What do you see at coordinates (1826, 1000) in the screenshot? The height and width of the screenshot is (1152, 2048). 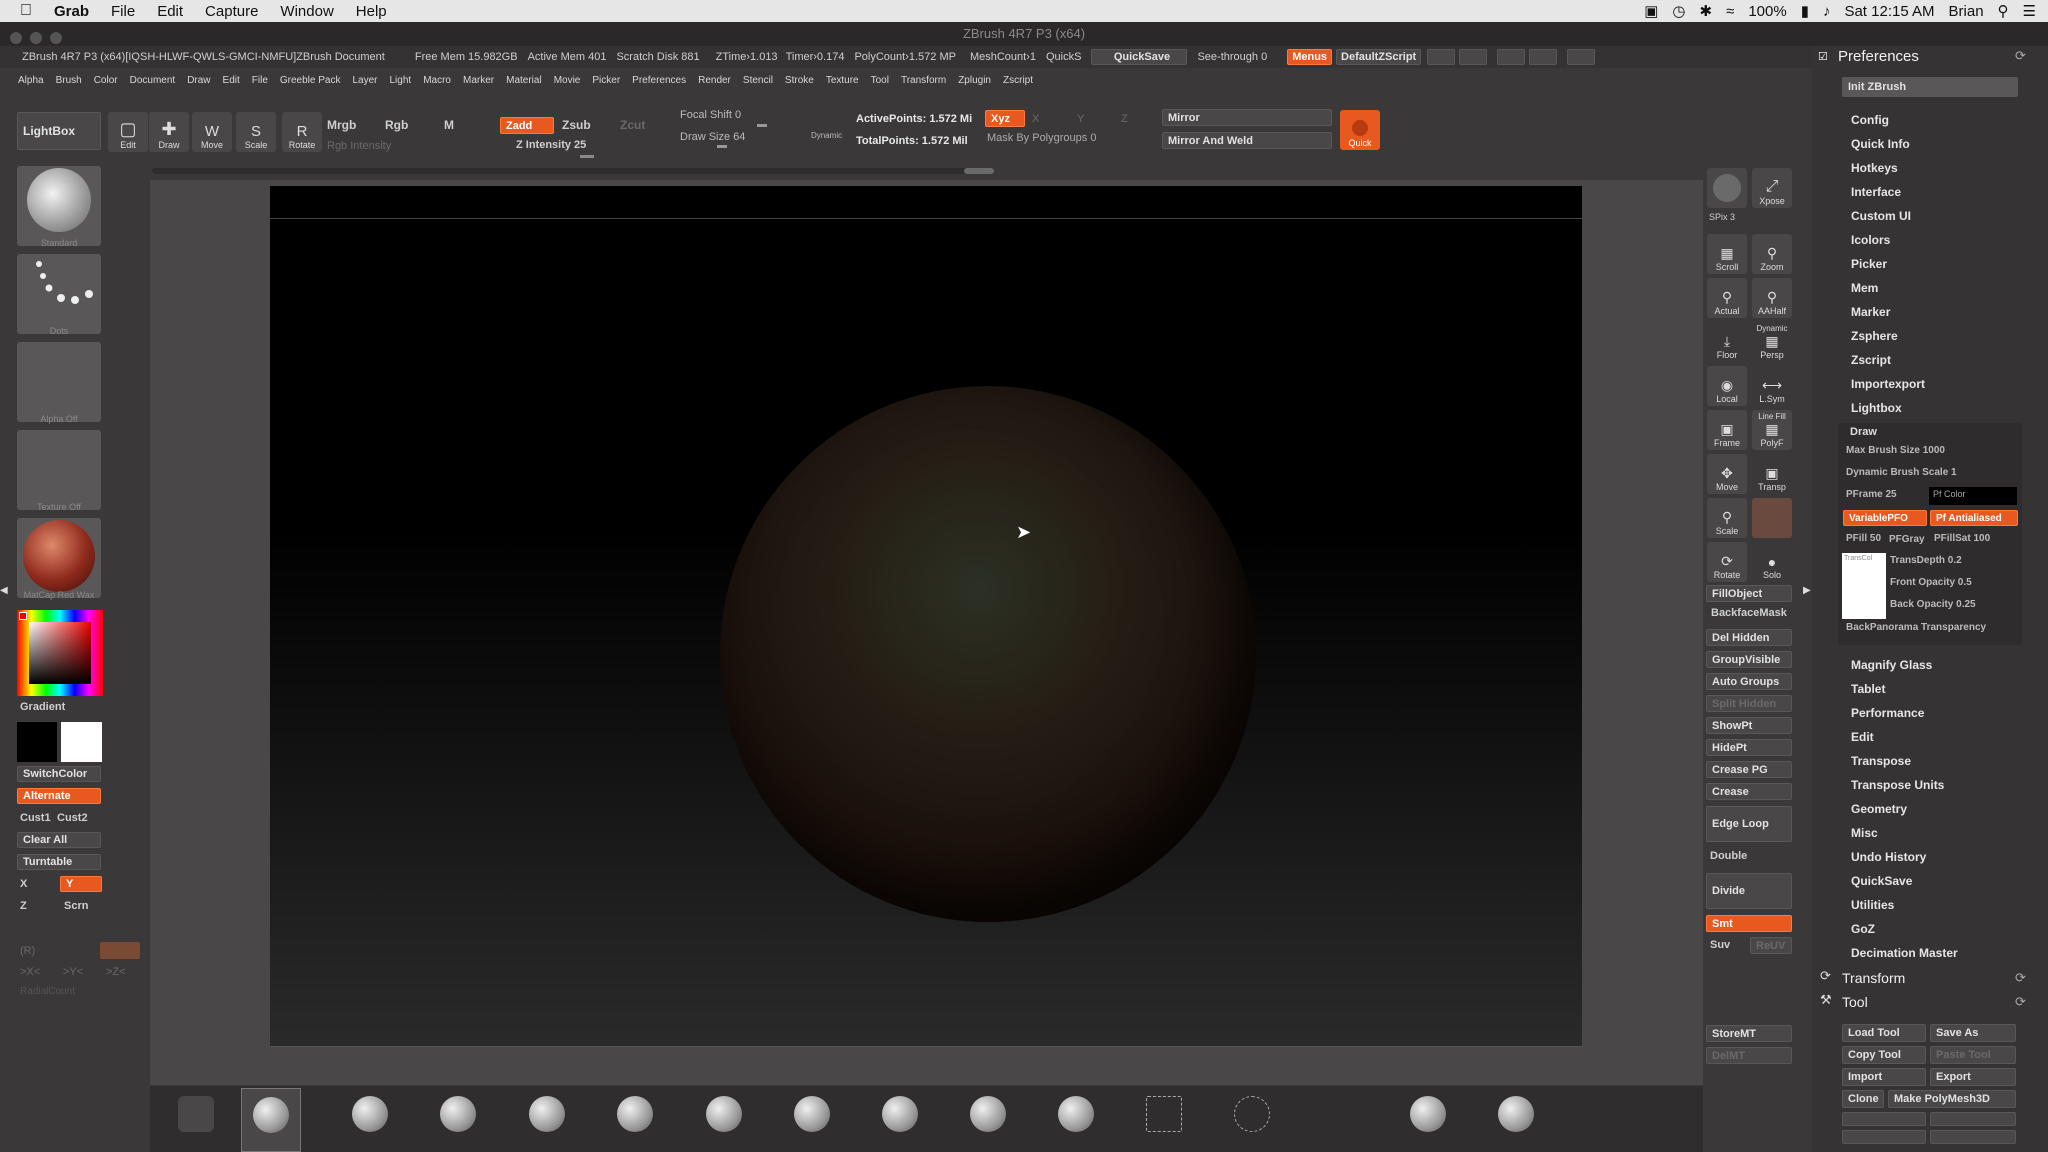 I see `tool-palette-icon: ⚒` at bounding box center [1826, 1000].